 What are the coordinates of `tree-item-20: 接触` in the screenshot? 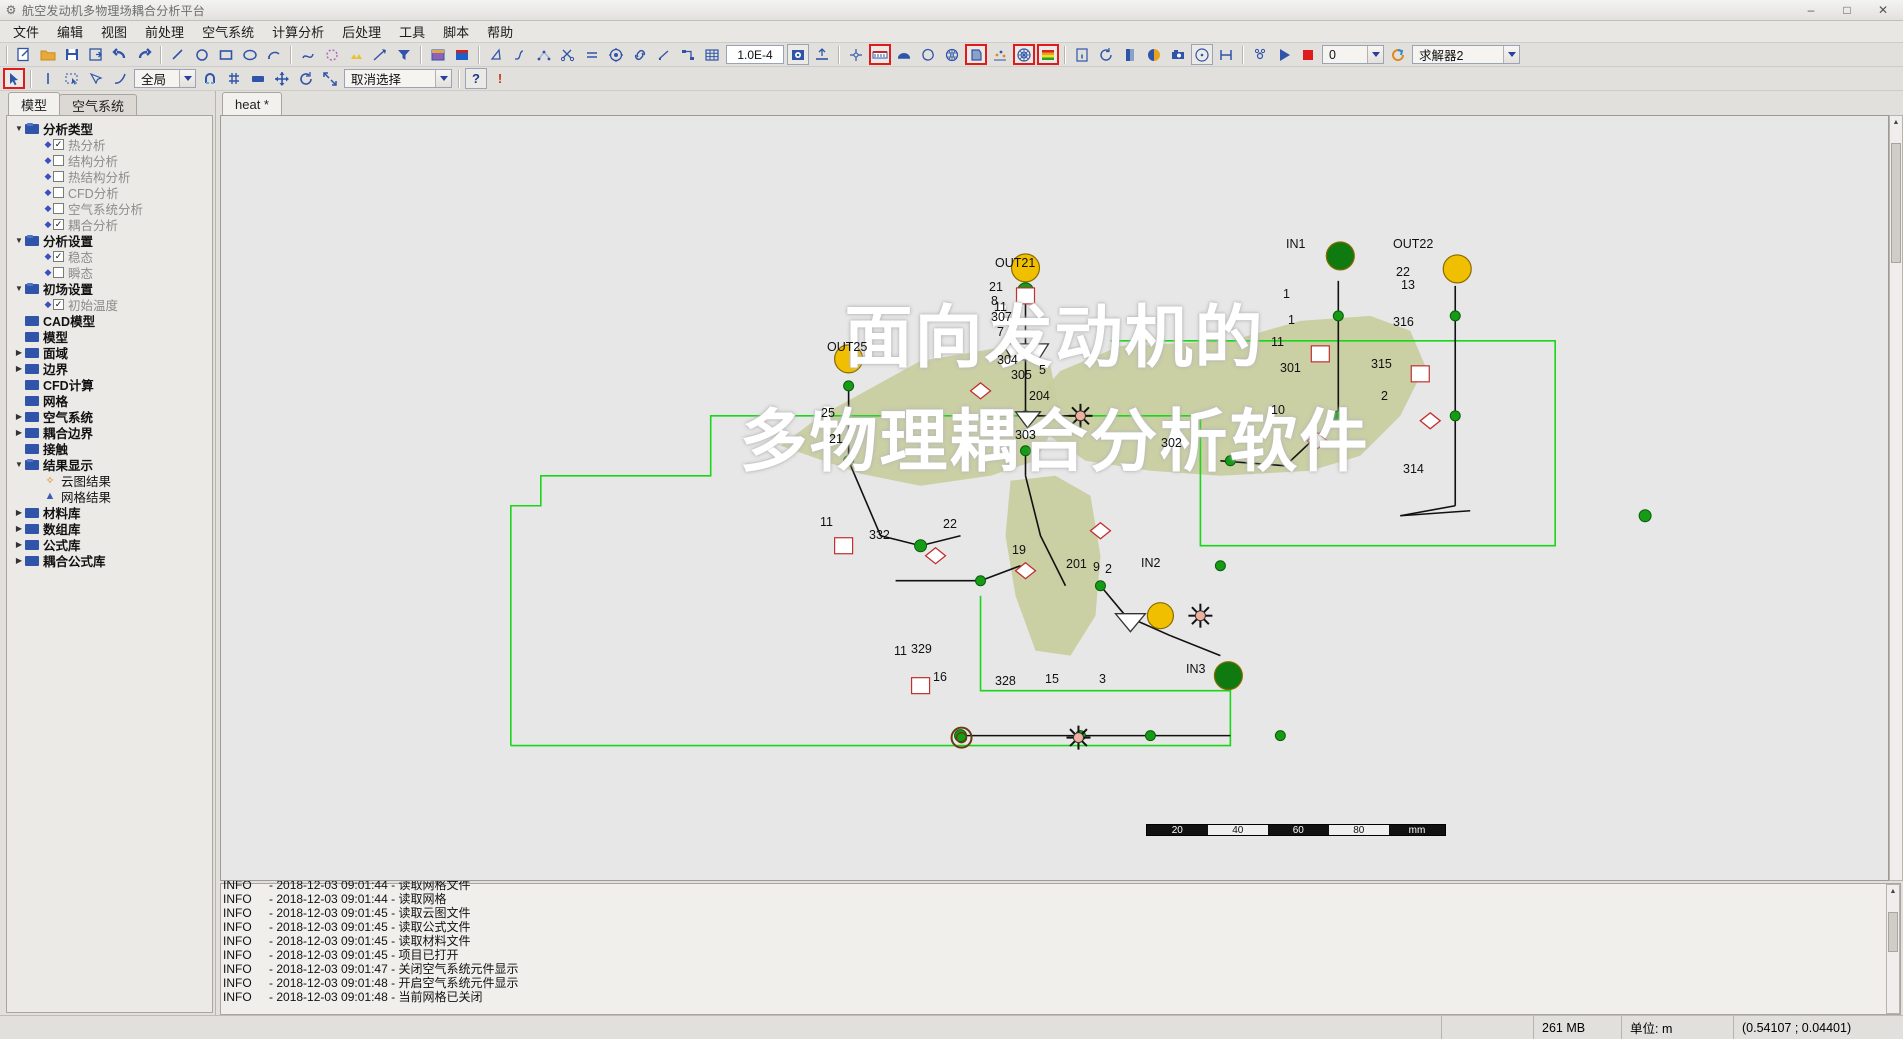 It's located at (109, 448).